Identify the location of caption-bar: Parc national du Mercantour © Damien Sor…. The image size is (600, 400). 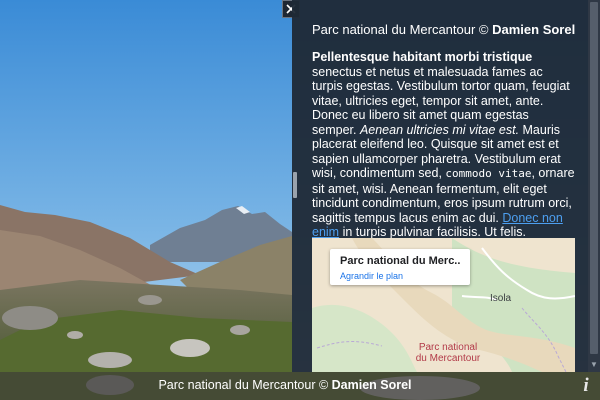
(300, 386).